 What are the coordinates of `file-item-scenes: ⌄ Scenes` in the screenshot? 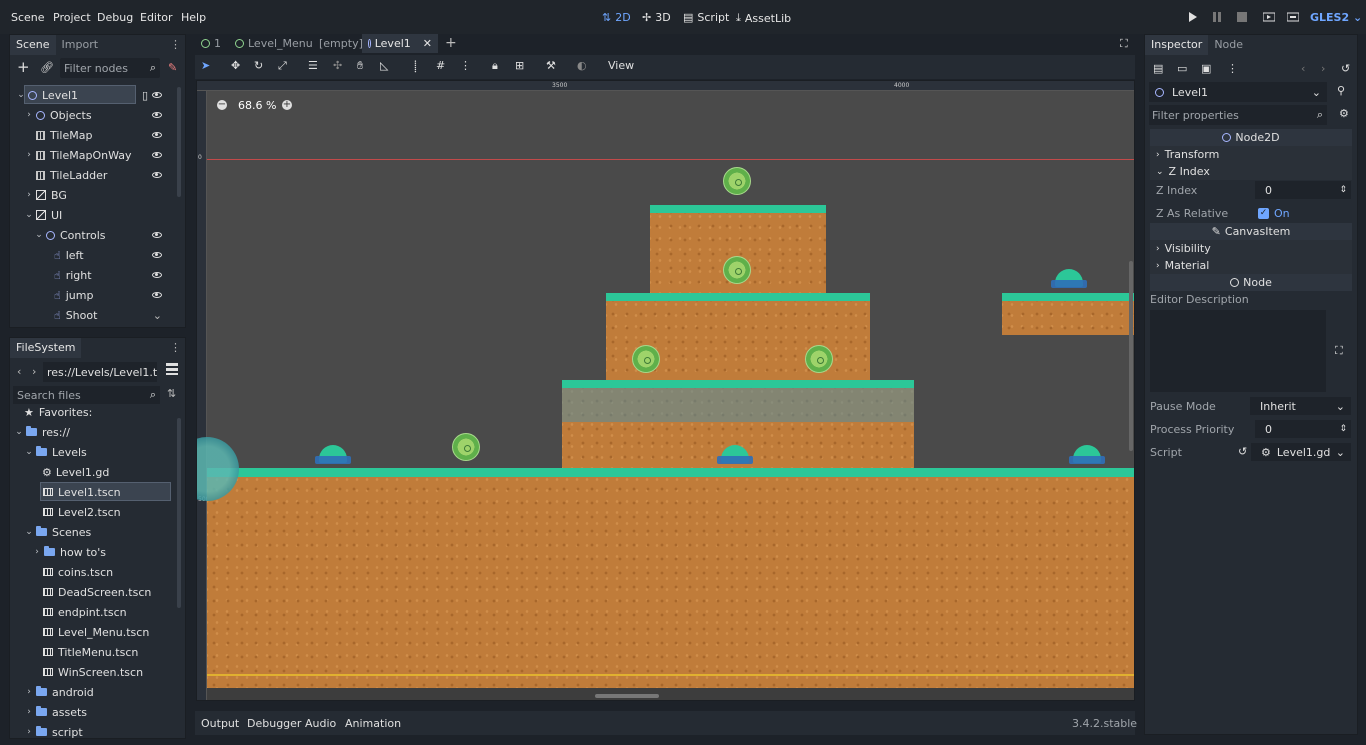 It's located at (94, 532).